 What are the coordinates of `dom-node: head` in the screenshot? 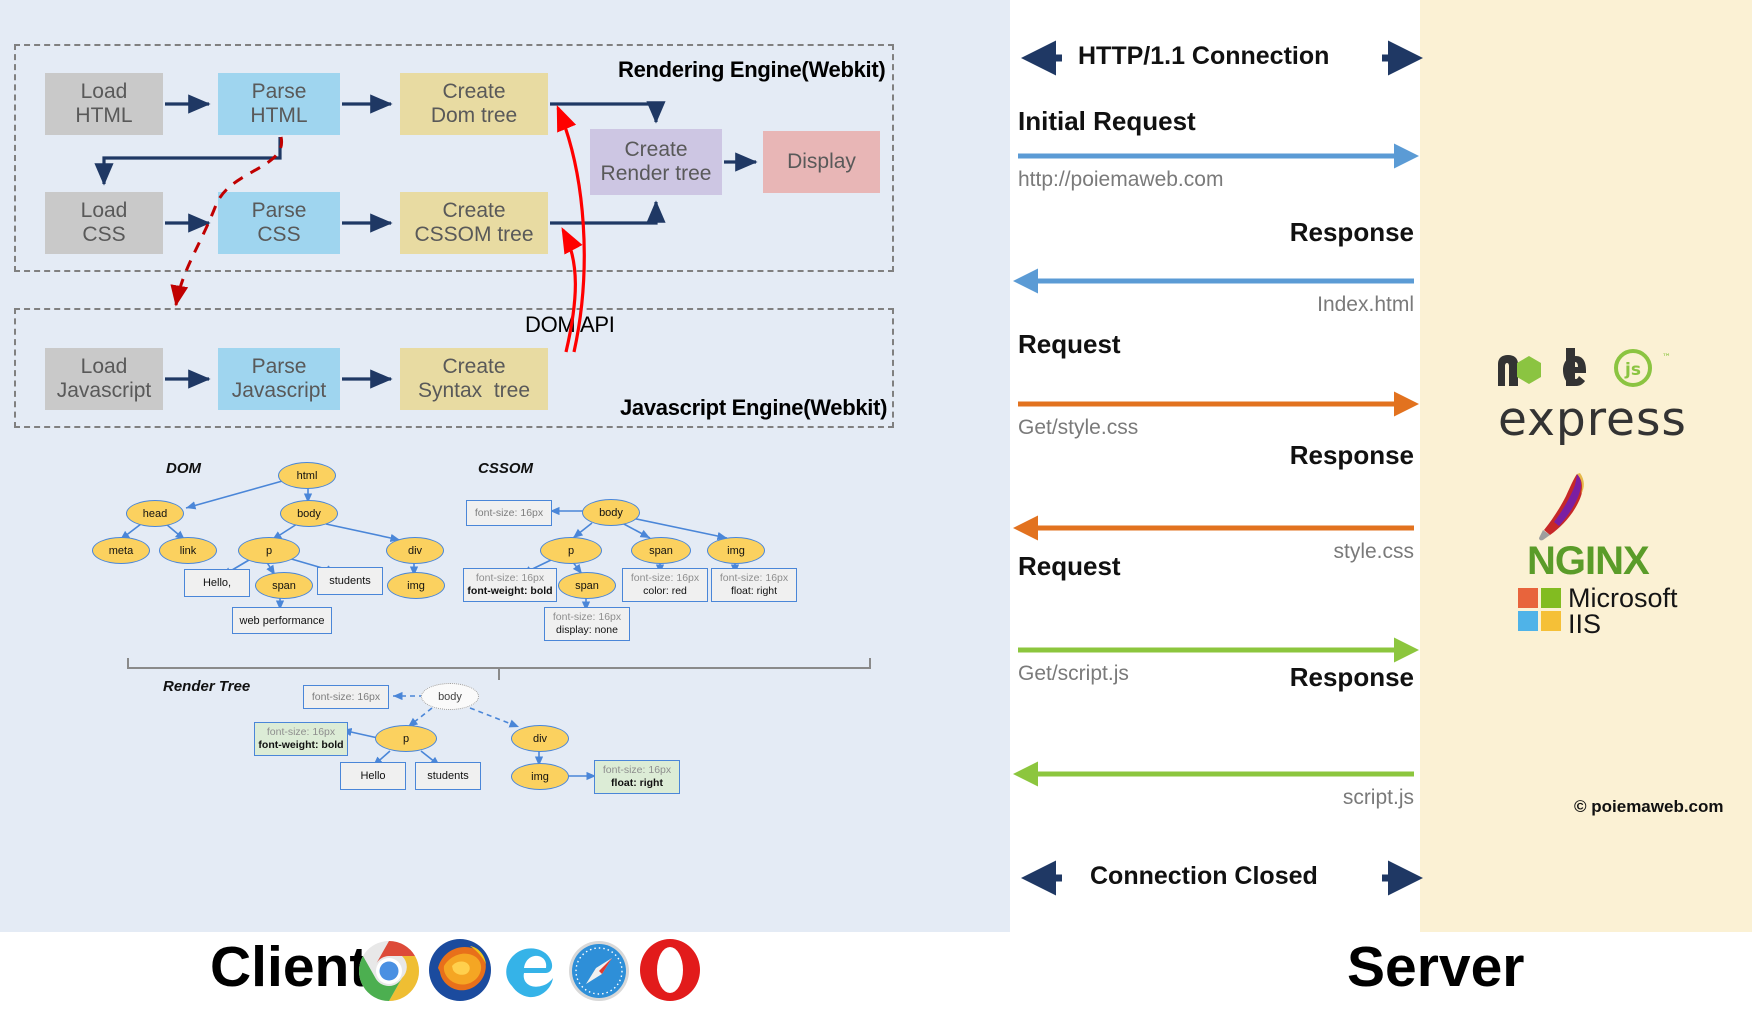 It's located at (155, 513).